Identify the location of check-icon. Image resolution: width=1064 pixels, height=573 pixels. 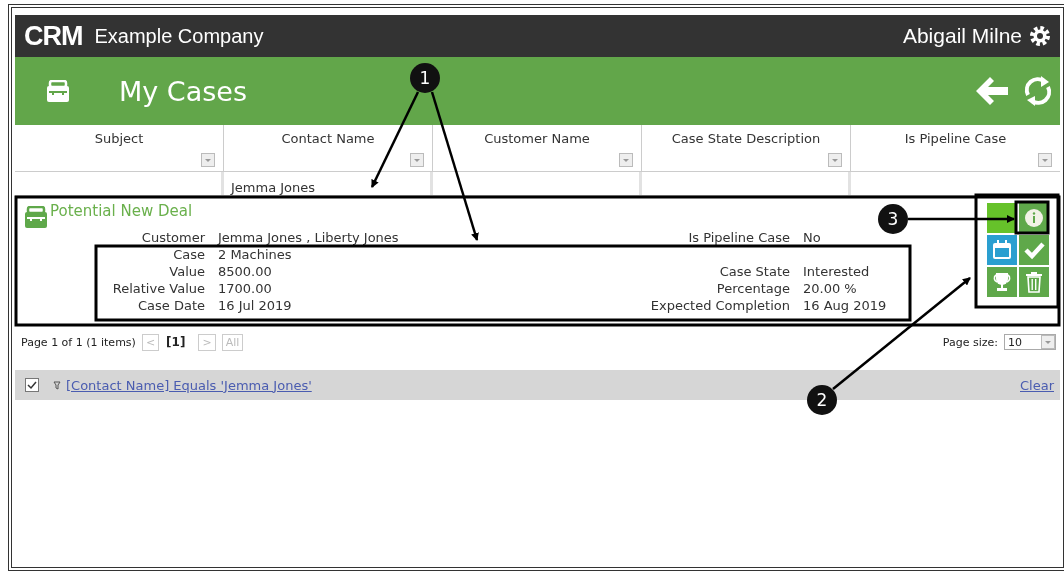
(32, 385).